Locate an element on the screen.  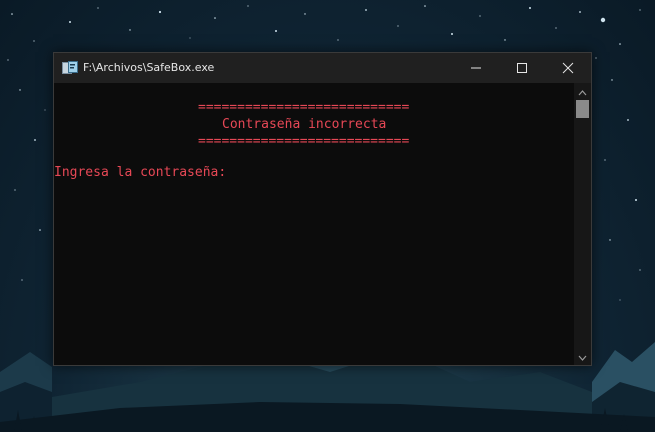
minimize-button is located at coordinates (476, 68).